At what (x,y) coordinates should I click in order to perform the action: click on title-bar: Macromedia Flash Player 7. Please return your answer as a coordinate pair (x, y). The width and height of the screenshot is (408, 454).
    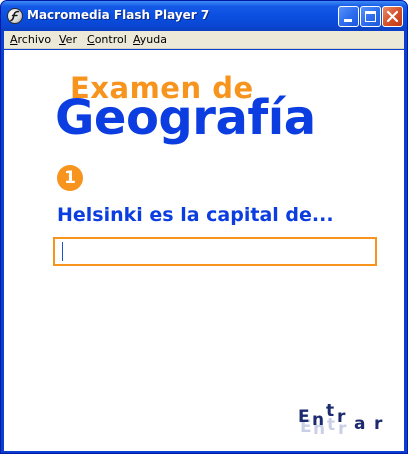
    Looking at the image, I should click on (204, 16).